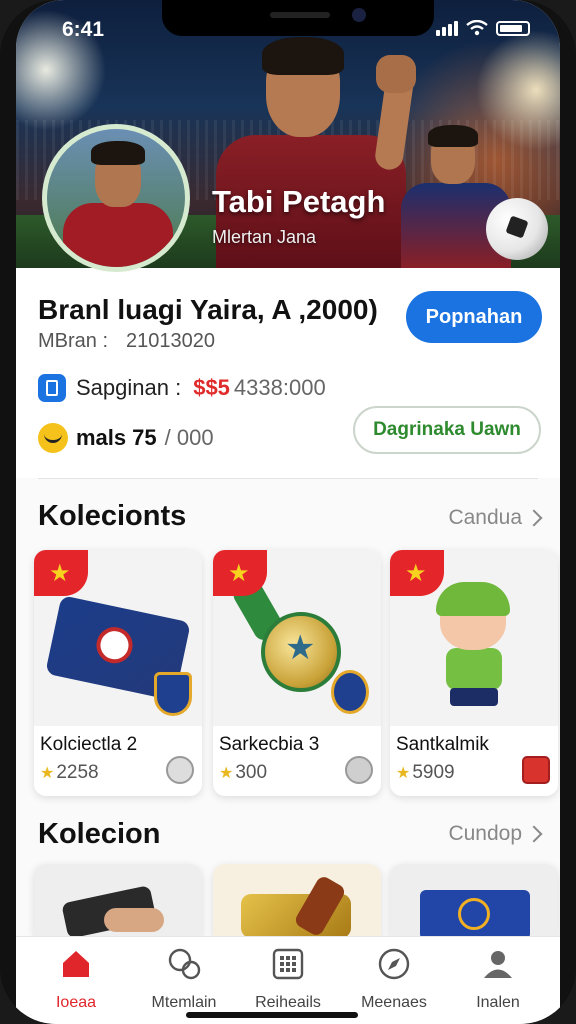  Describe the element at coordinates (517, 229) in the screenshot. I see `soccer-ball-image` at that location.